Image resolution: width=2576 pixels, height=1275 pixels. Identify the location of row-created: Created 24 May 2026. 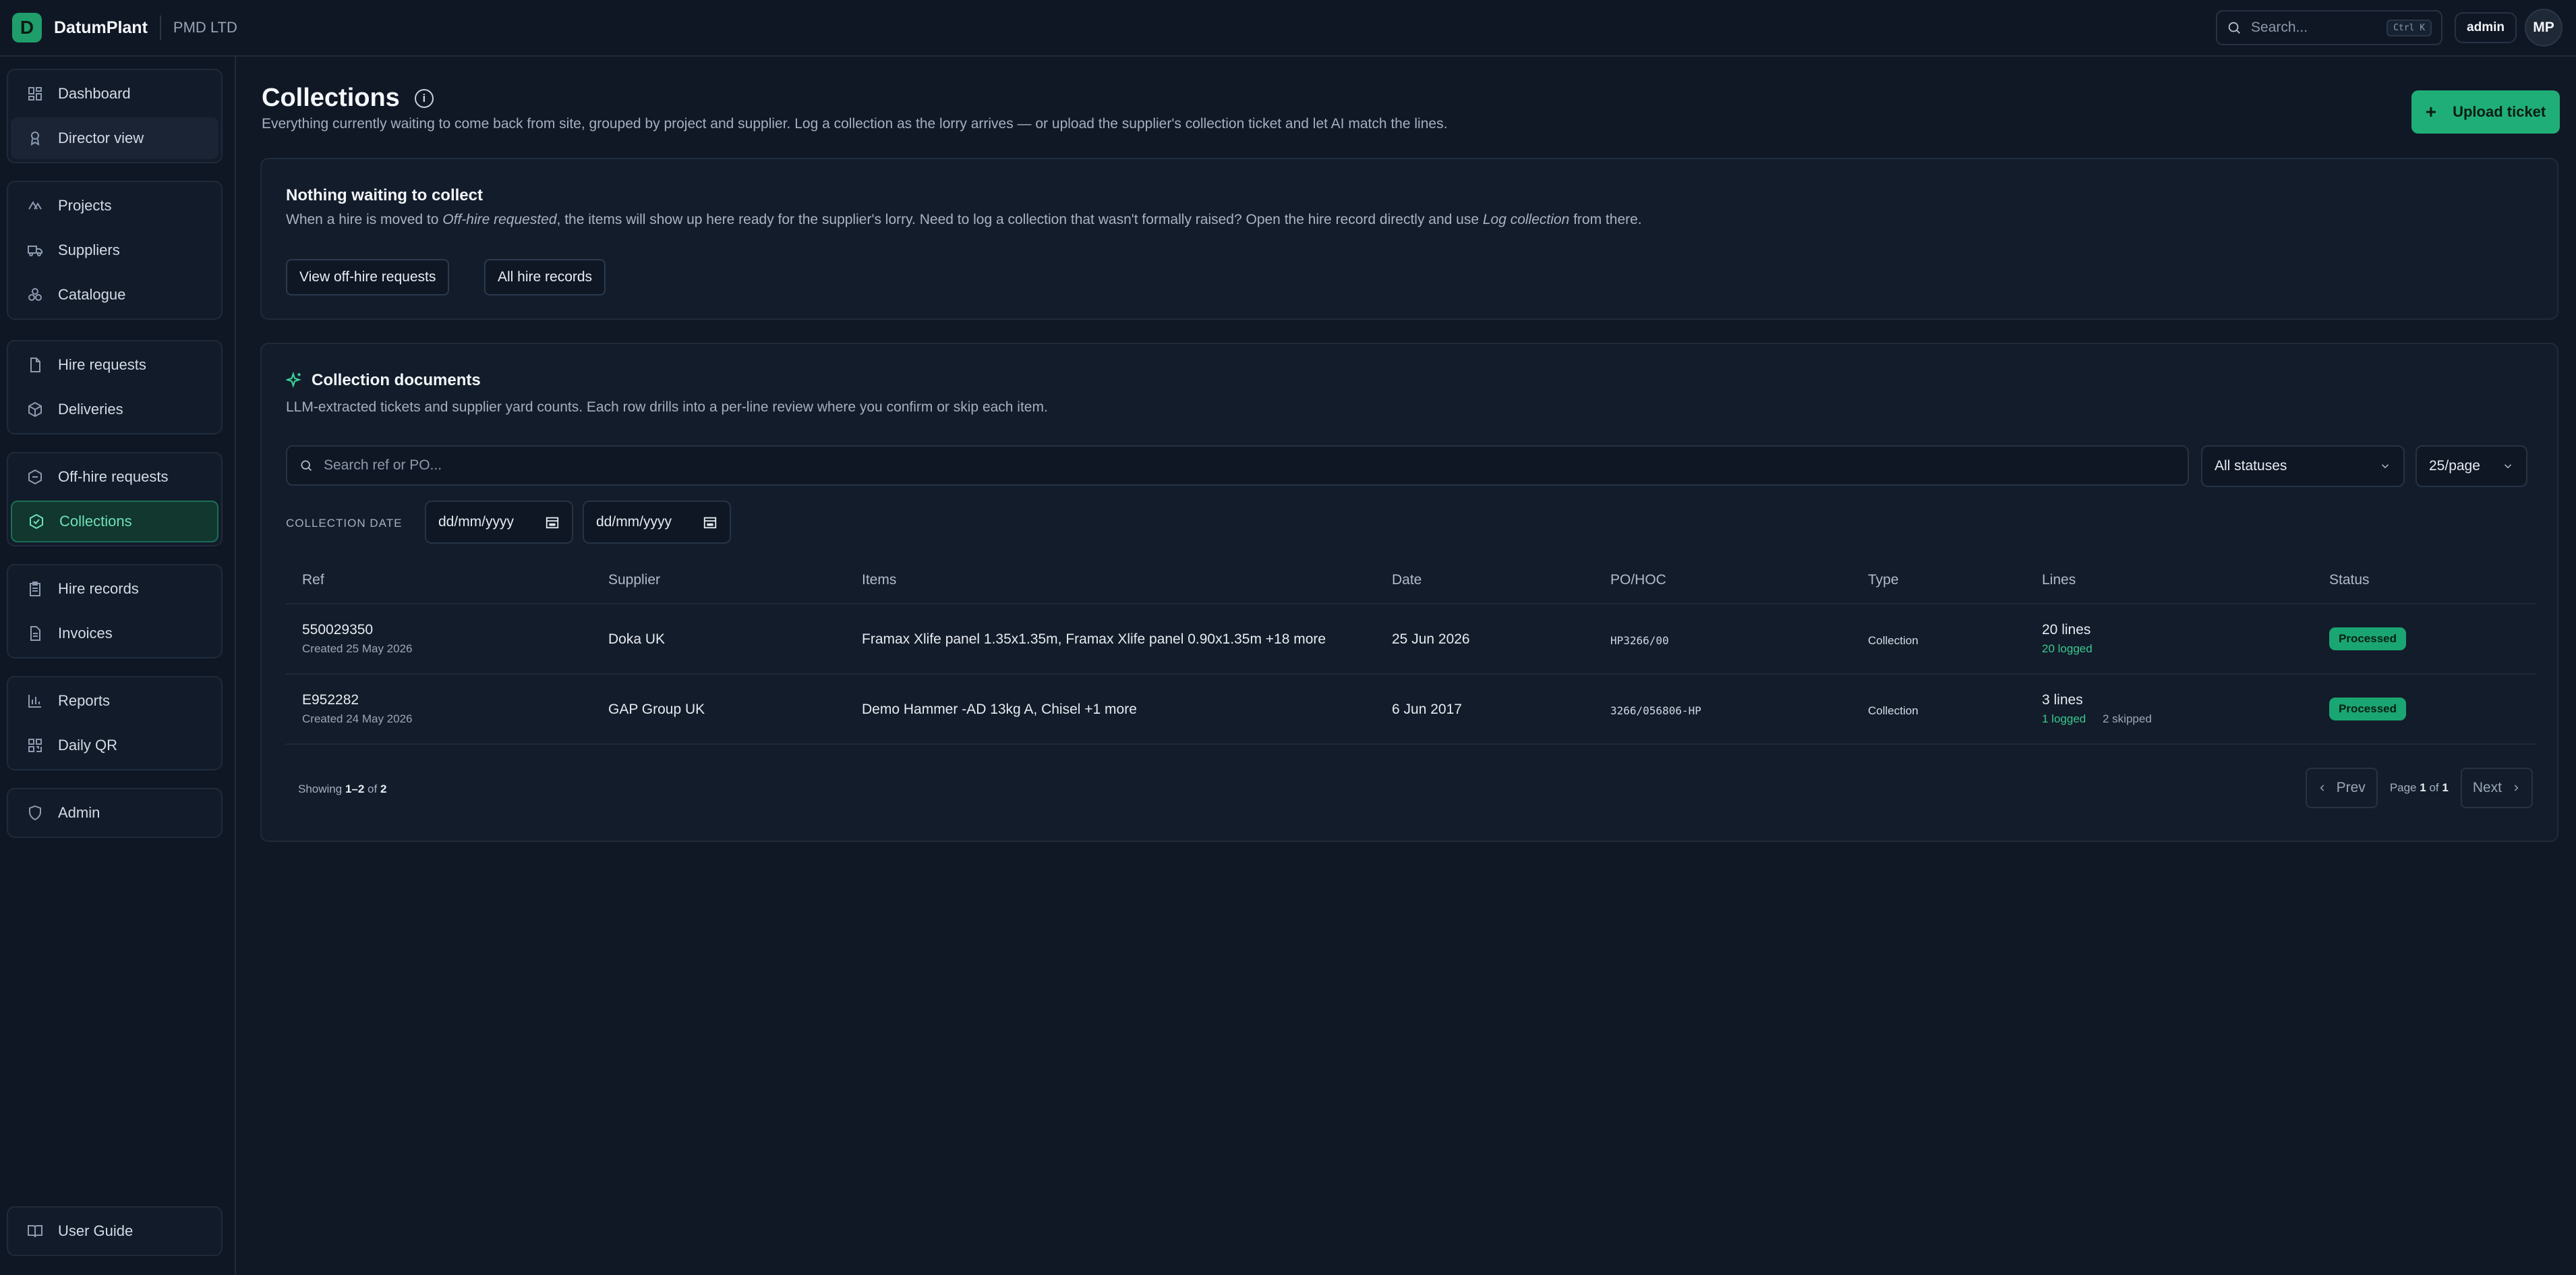
(357, 718).